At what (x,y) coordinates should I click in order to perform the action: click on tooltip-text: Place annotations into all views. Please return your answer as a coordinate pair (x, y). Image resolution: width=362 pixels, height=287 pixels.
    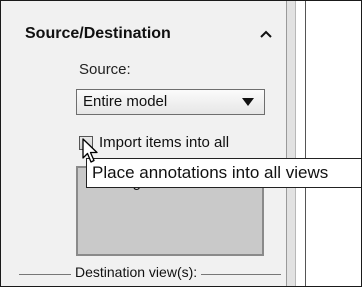
    Looking at the image, I should click on (210, 172).